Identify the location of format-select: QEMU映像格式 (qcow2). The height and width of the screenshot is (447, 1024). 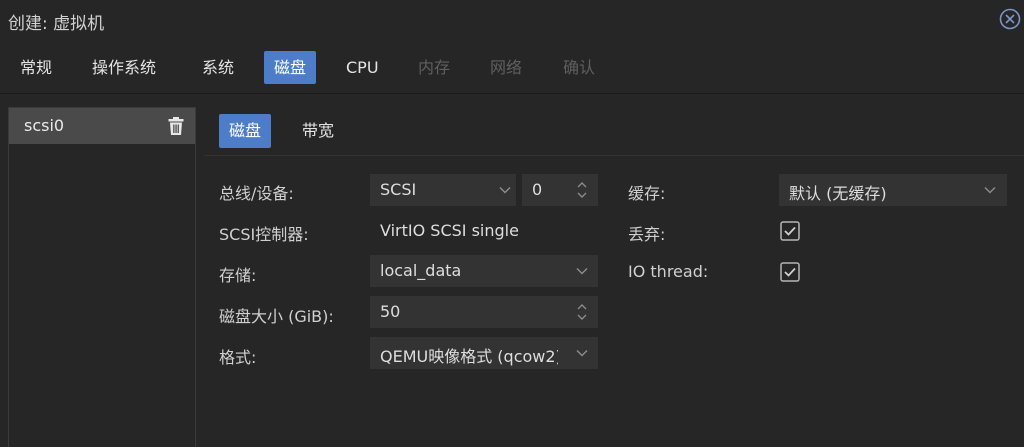
(484, 353).